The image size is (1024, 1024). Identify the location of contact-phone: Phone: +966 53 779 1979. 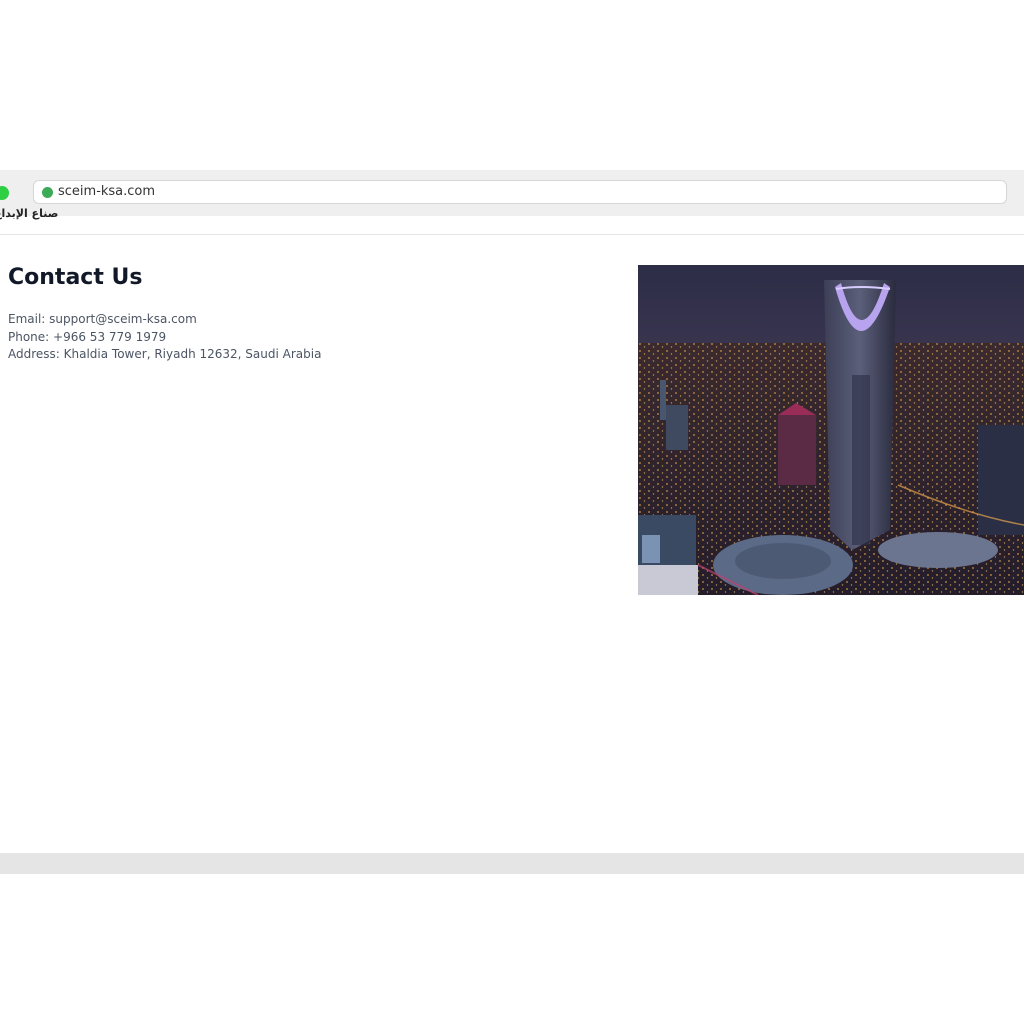
(87, 336).